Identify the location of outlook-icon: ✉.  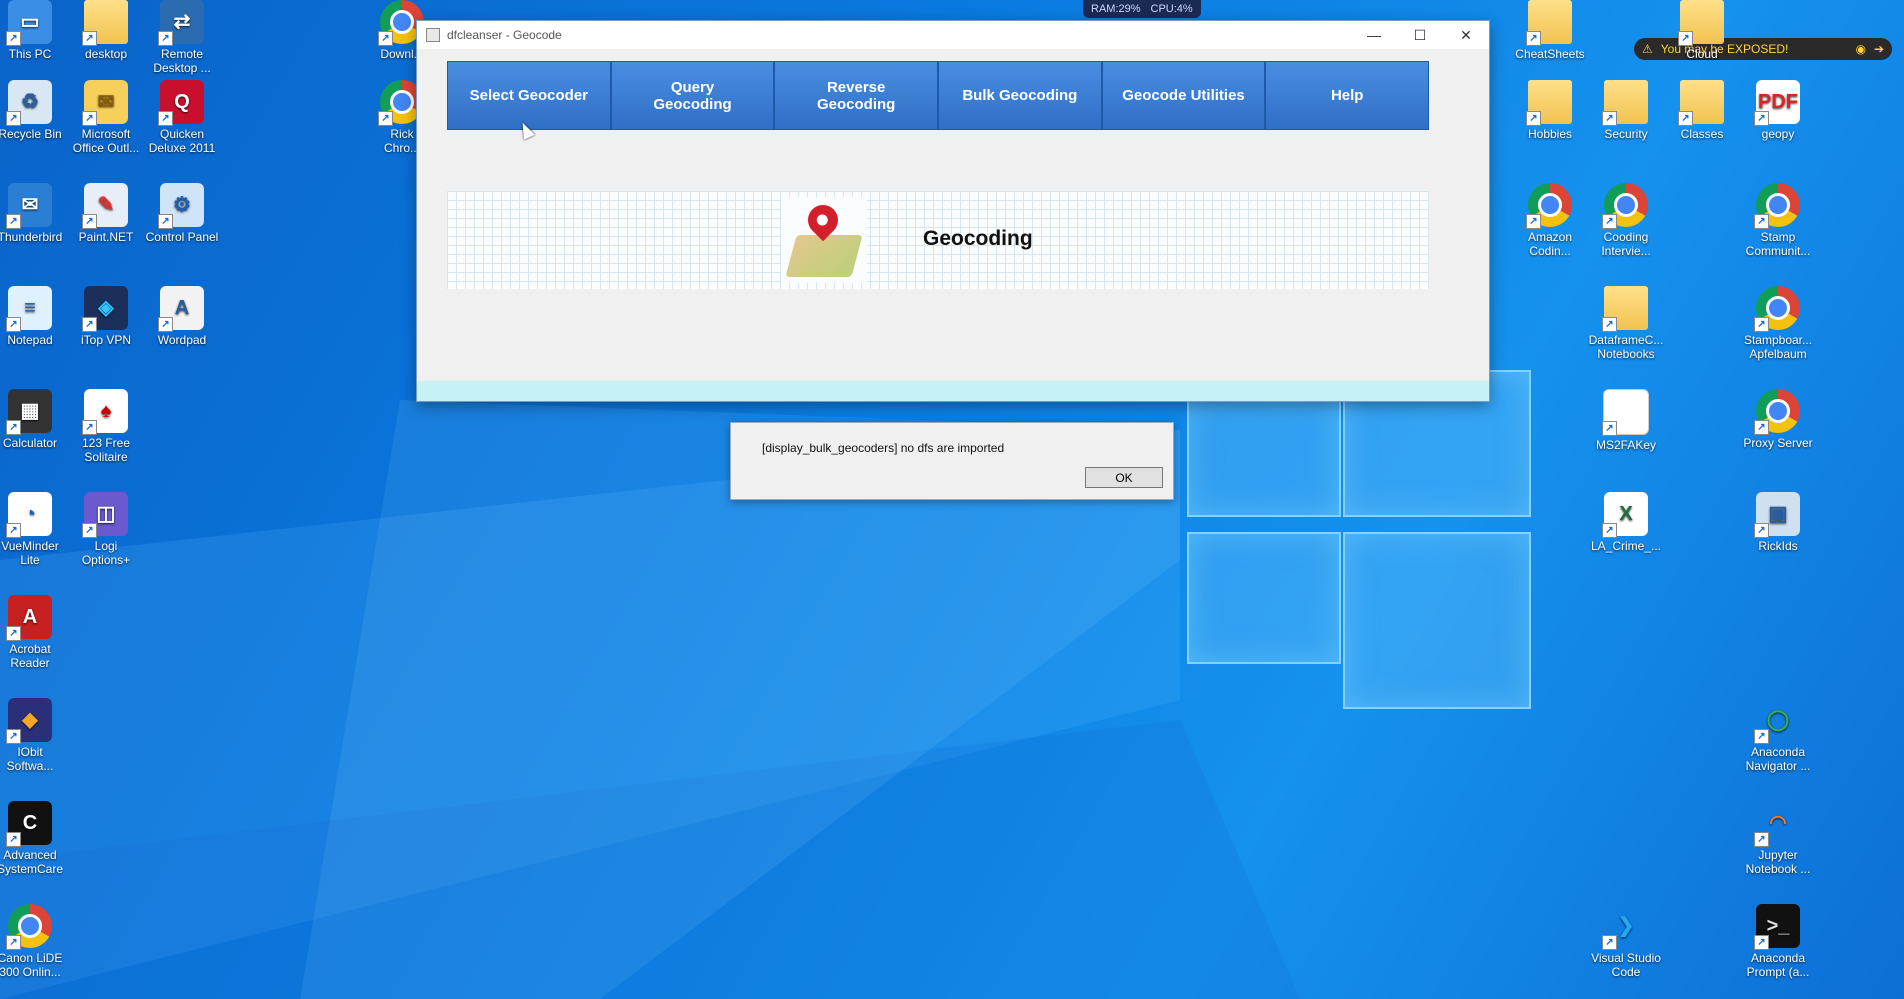
(105, 103).